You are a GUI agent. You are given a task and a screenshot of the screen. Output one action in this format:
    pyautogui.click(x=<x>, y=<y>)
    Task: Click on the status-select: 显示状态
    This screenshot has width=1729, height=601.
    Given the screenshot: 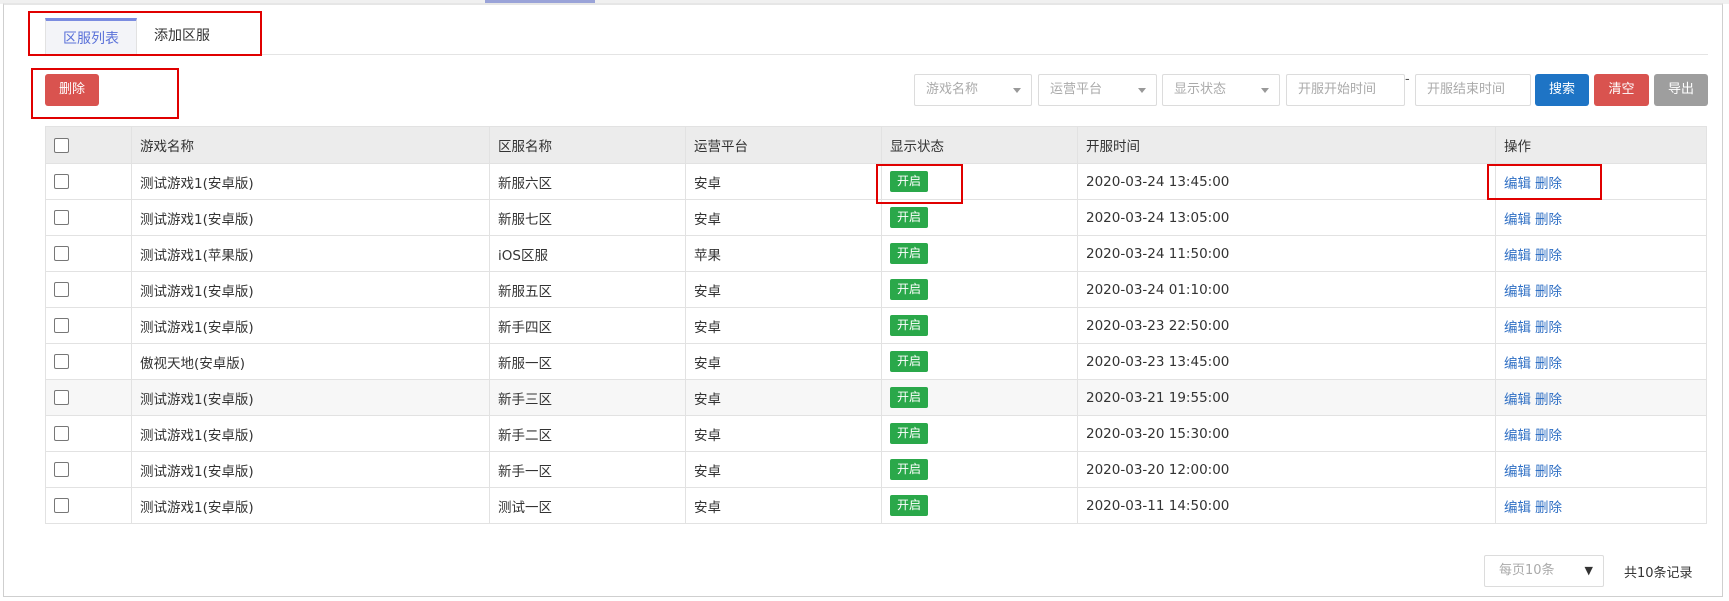 What is the action you would take?
    pyautogui.click(x=1221, y=90)
    